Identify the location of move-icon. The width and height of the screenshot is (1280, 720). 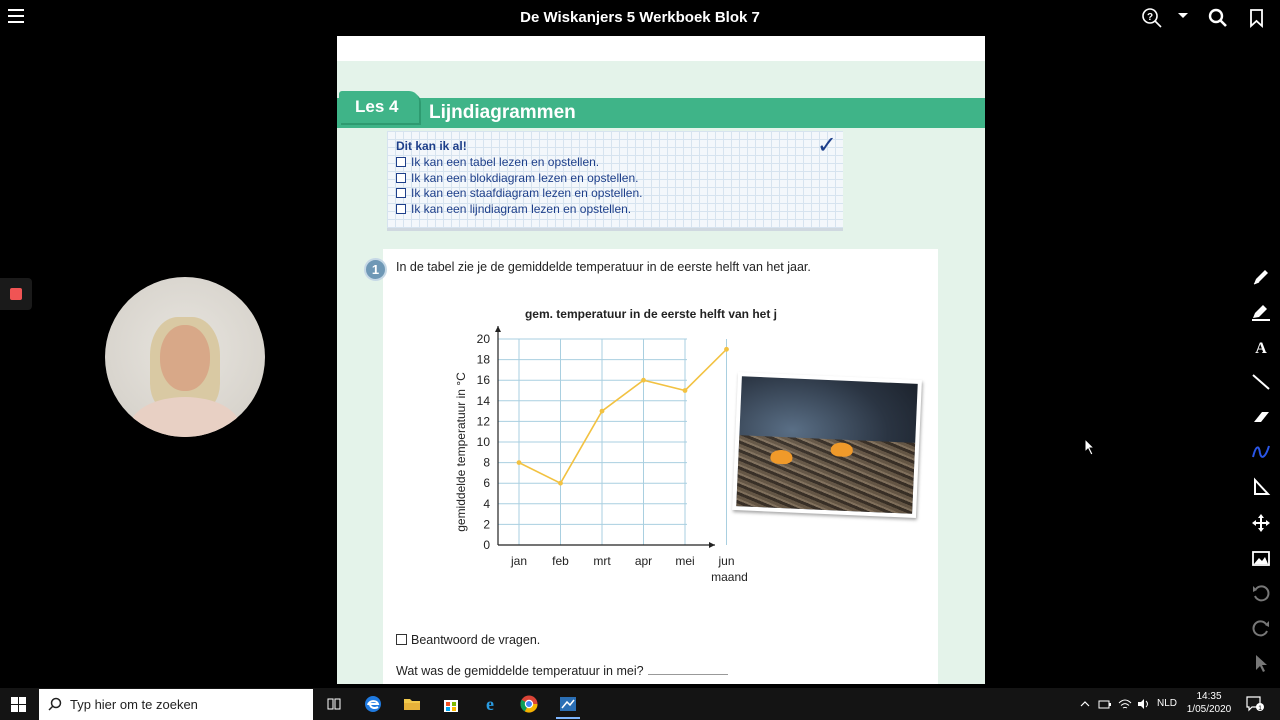
(1261, 523).